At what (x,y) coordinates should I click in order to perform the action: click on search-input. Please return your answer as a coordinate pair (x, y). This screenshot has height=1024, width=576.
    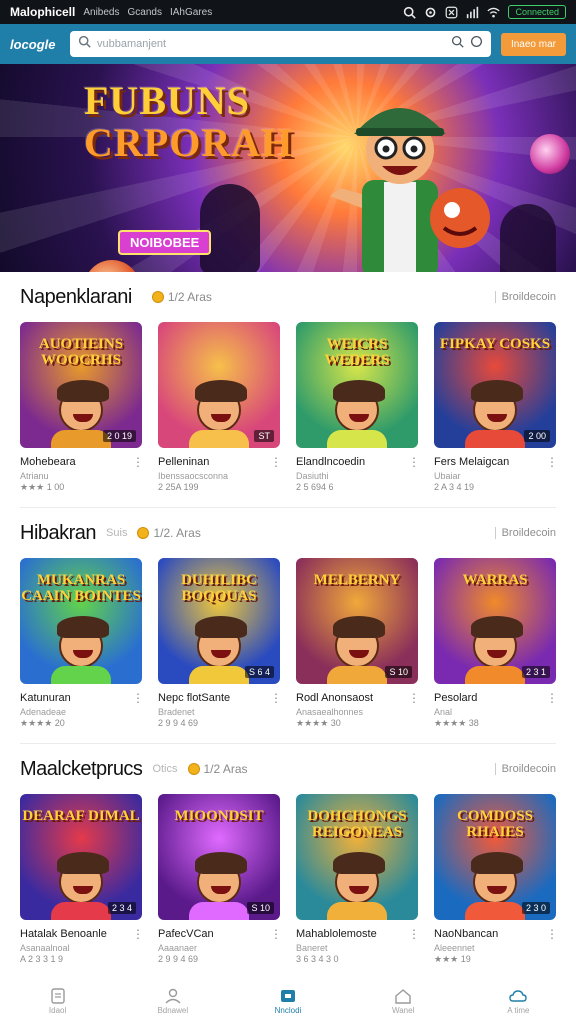
    Looking at the image, I should click on (271, 44).